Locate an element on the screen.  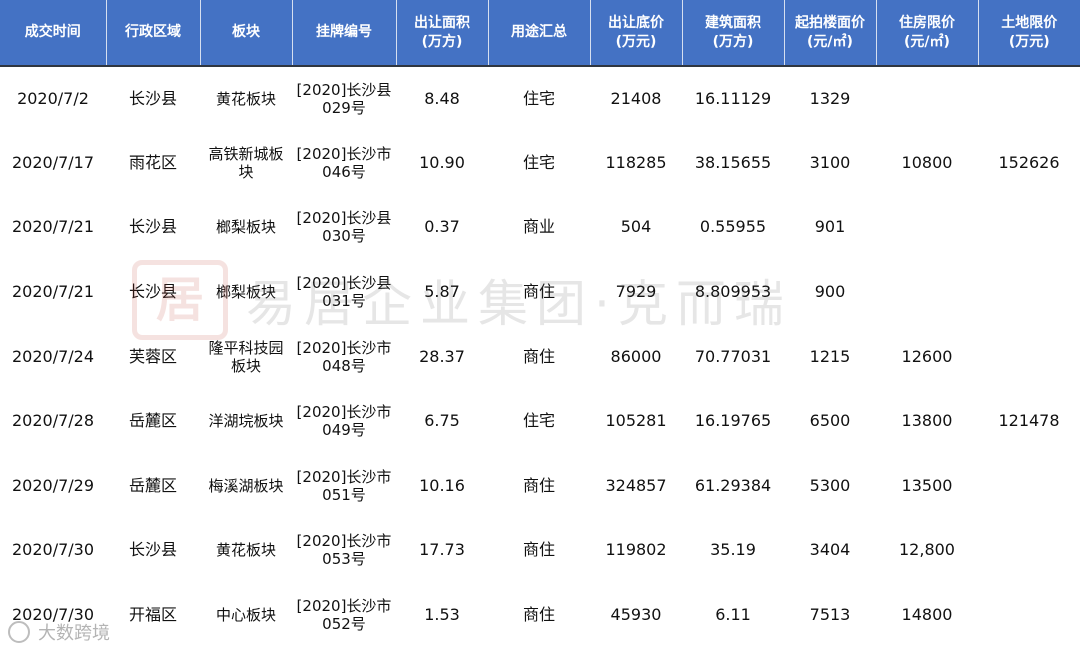
header-starting-floor-price: 起拍楼面价 (元/㎡) is located at coordinates (830, 33).